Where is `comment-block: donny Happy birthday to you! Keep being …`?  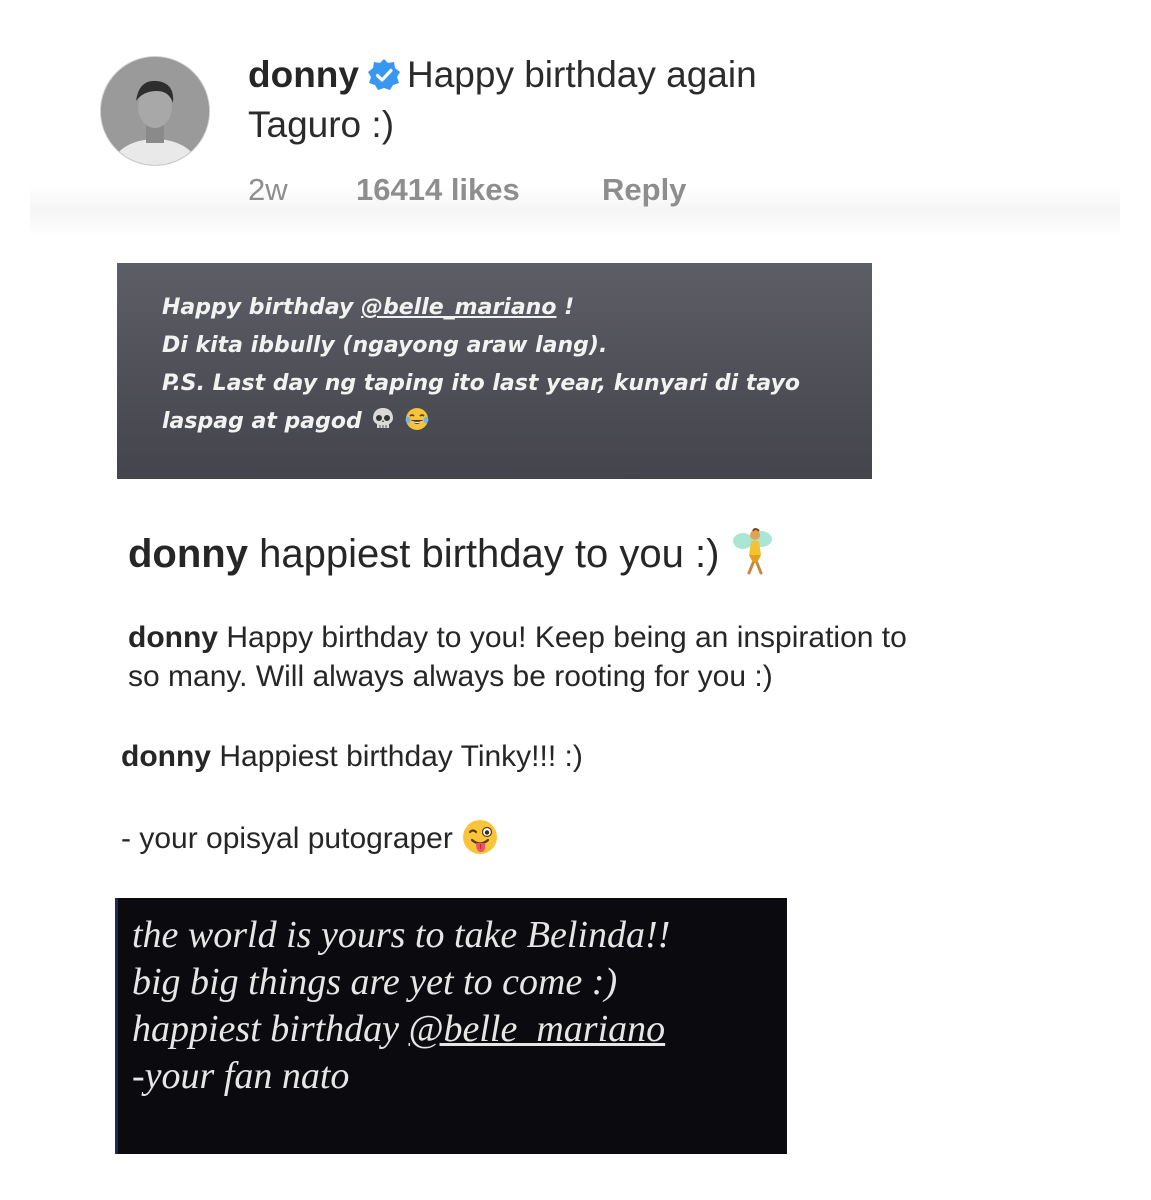 comment-block: donny Happy birthday to you! Keep being … is located at coordinates (598, 657).